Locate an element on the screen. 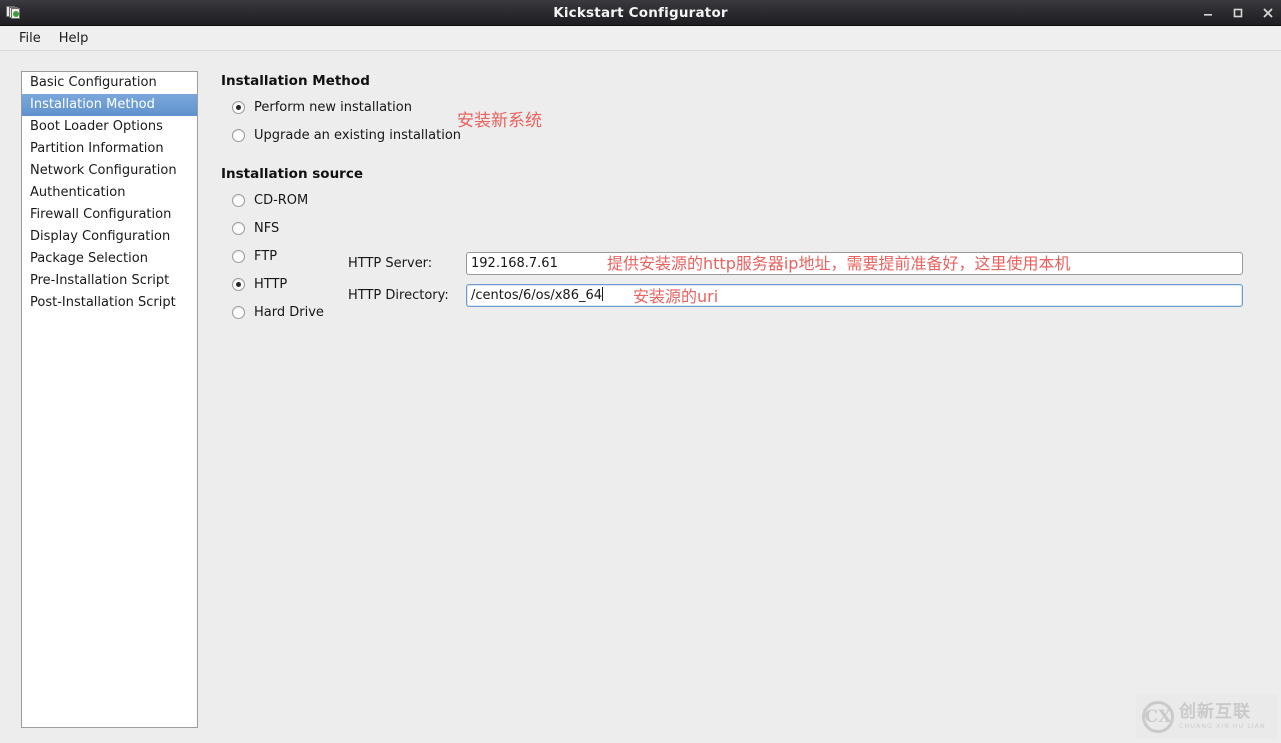 The image size is (1281, 743). http-directory-value: /centos/6/os/x86_64 is located at coordinates (537, 295).